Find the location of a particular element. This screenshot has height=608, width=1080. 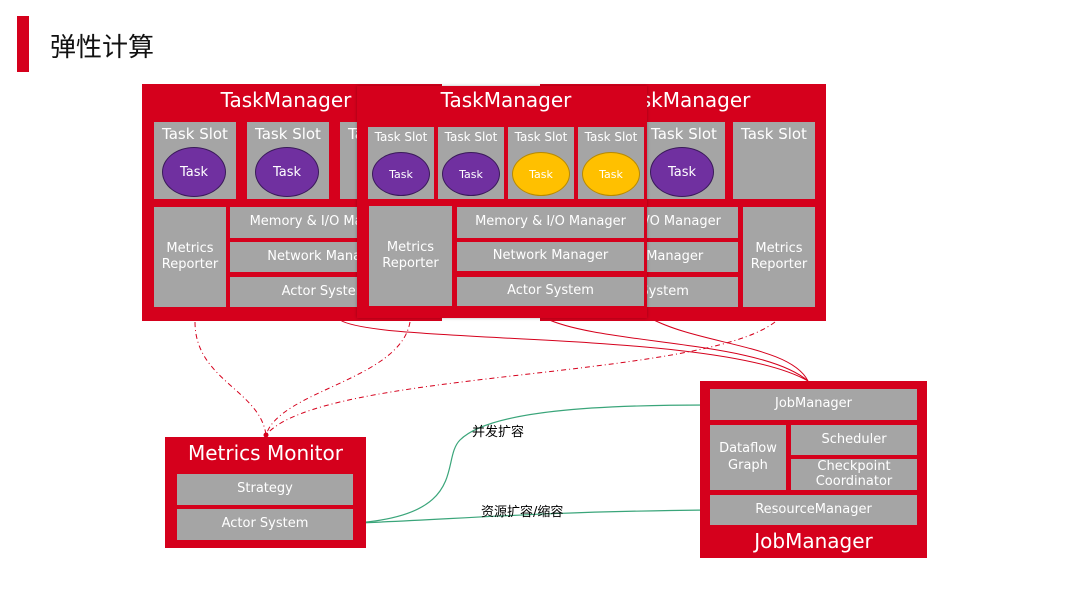

strategy: Strategy is located at coordinates (265, 489).